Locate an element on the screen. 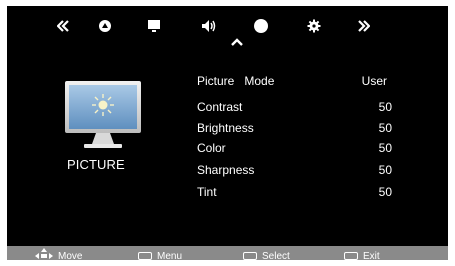 The height and width of the screenshot is (266, 455). dpad-icon is located at coordinates (44, 254).